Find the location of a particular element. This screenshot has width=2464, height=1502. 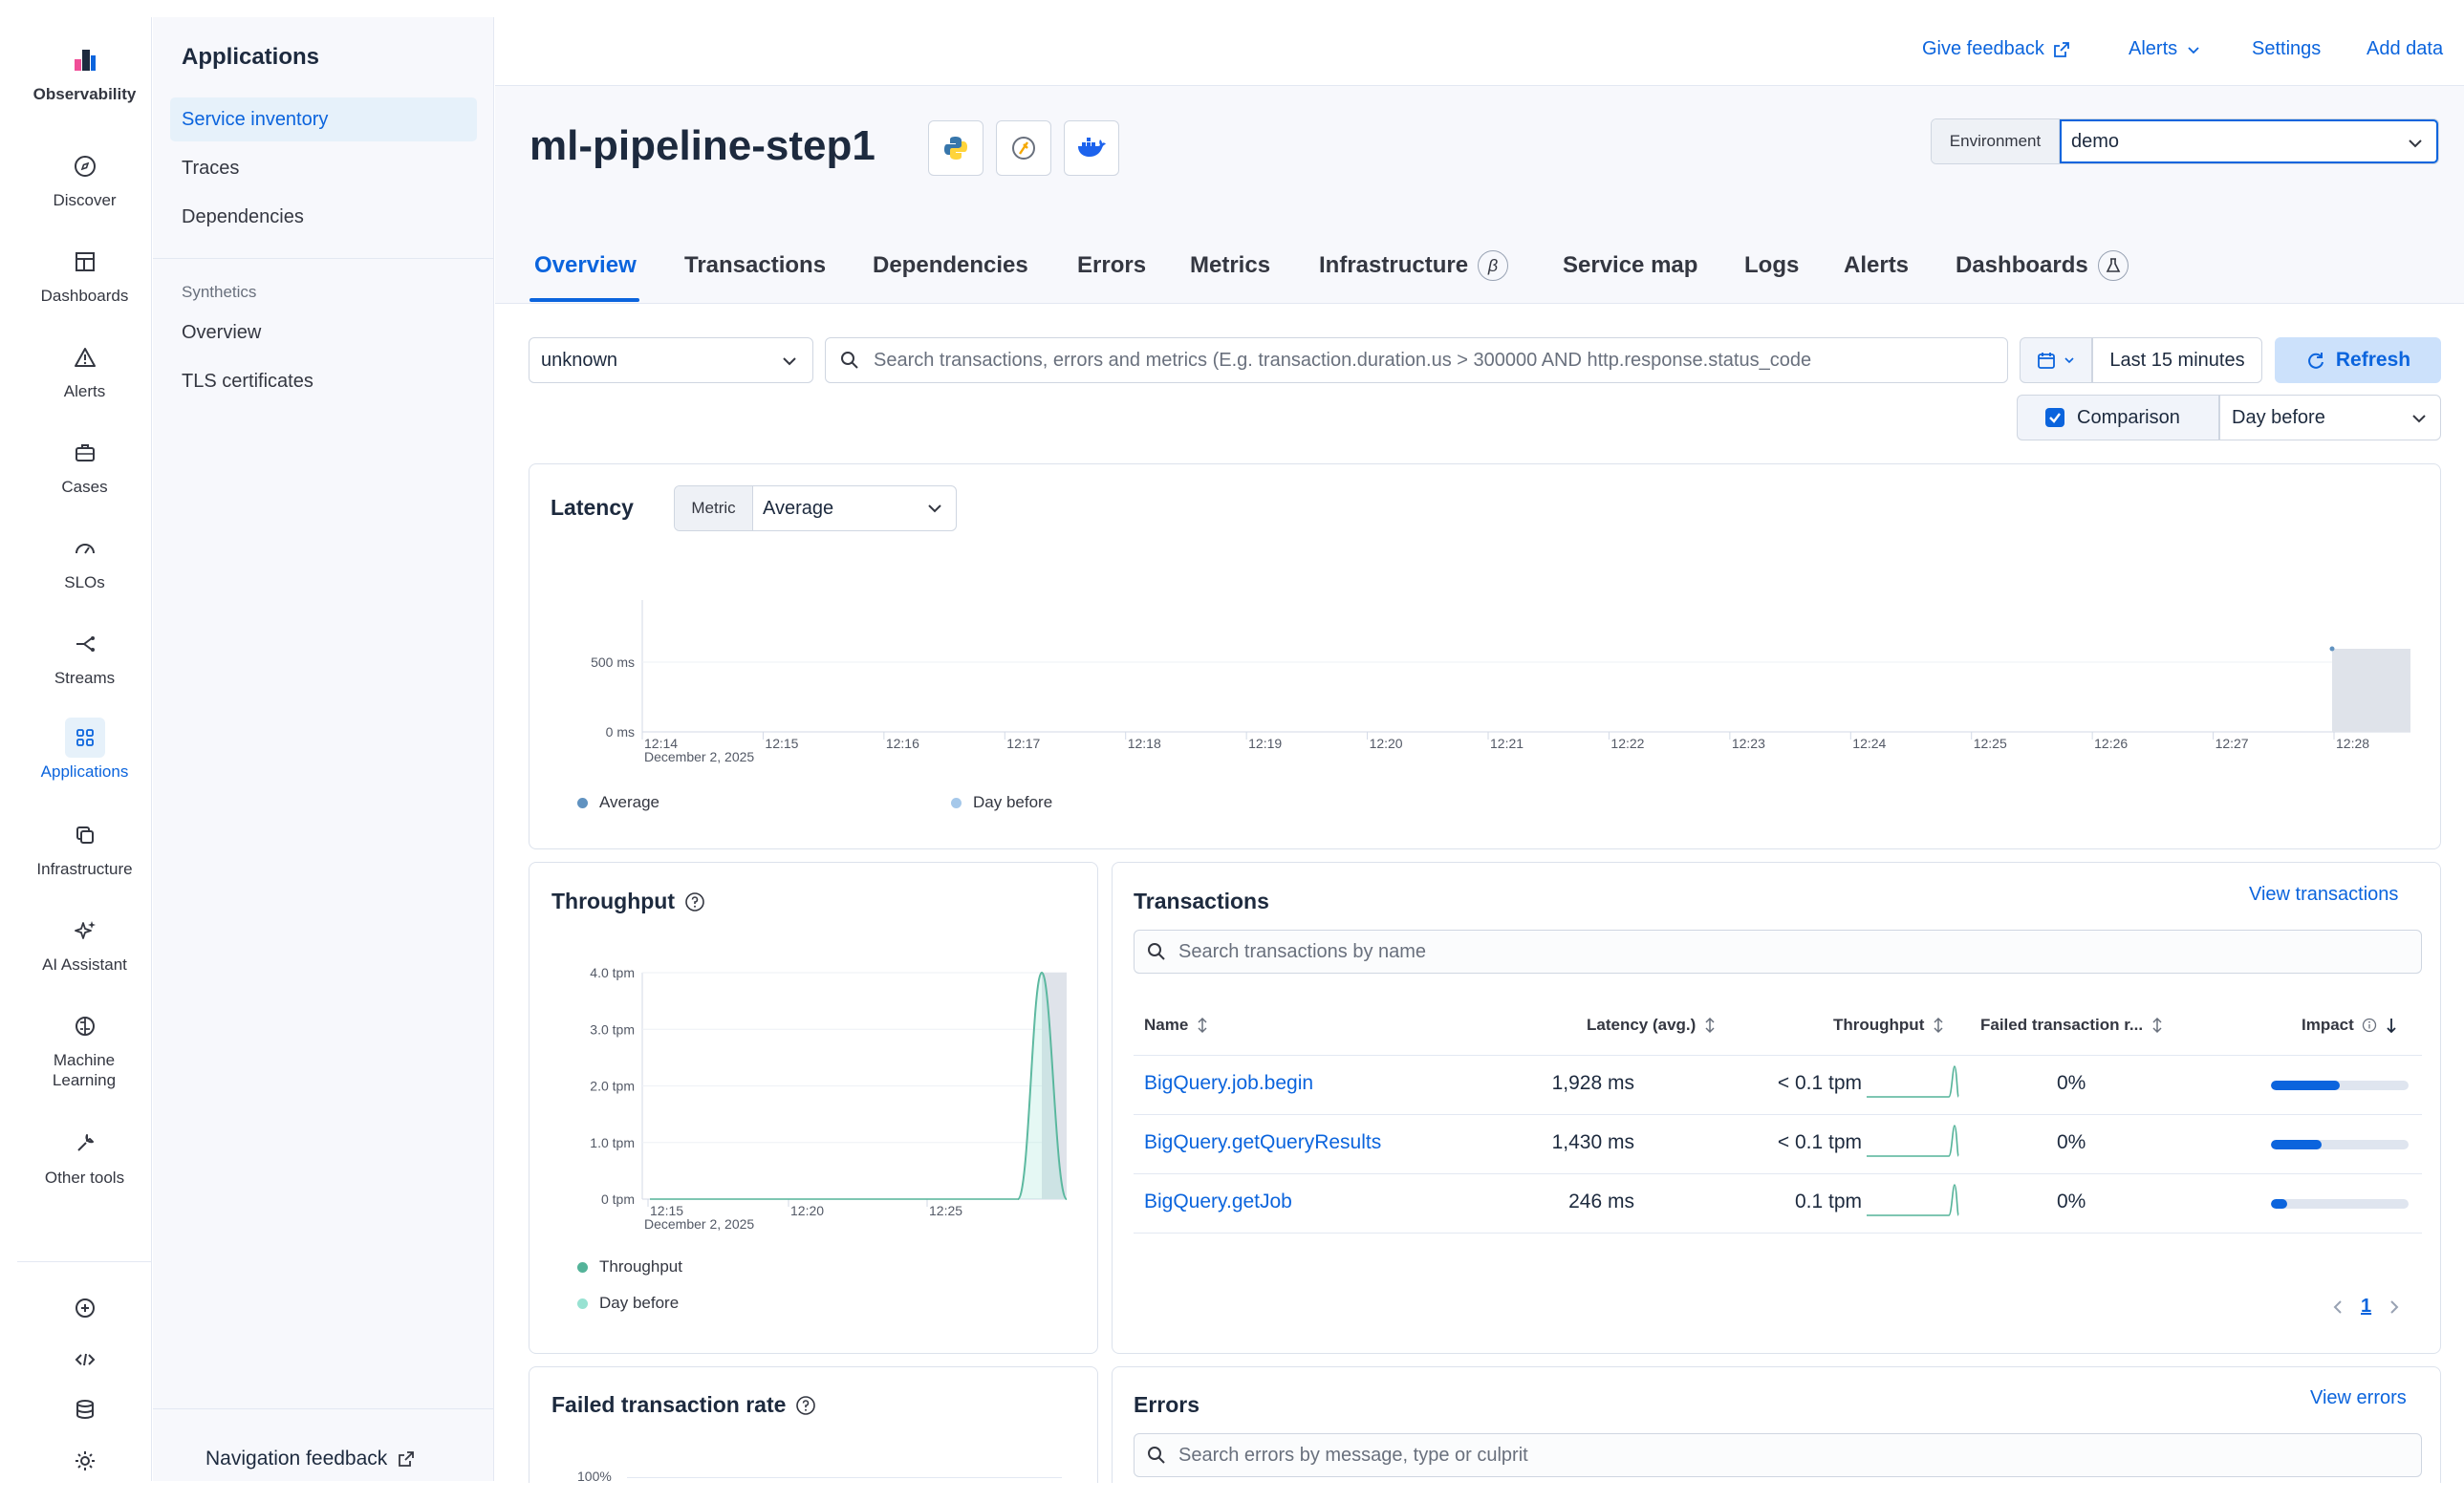

environment-selector: Environment demo is located at coordinates (2185, 141).